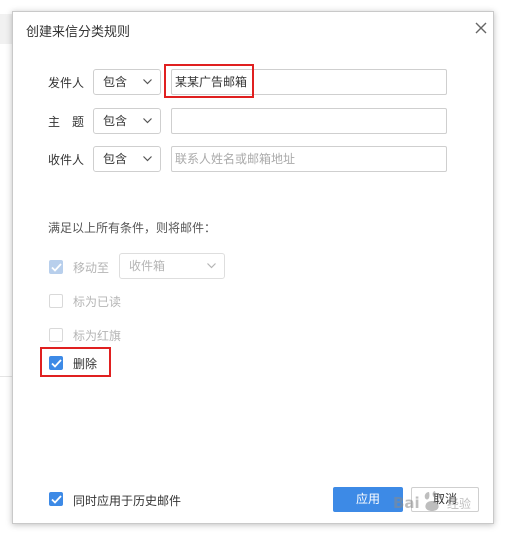  Describe the element at coordinates (66, 160) in the screenshot. I see `recipient-label: 收件人` at that location.